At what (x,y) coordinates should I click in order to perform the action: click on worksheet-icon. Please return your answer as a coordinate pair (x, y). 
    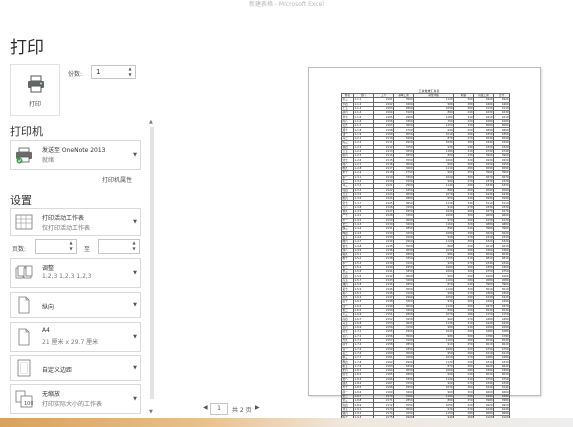
    Looking at the image, I should click on (24, 222).